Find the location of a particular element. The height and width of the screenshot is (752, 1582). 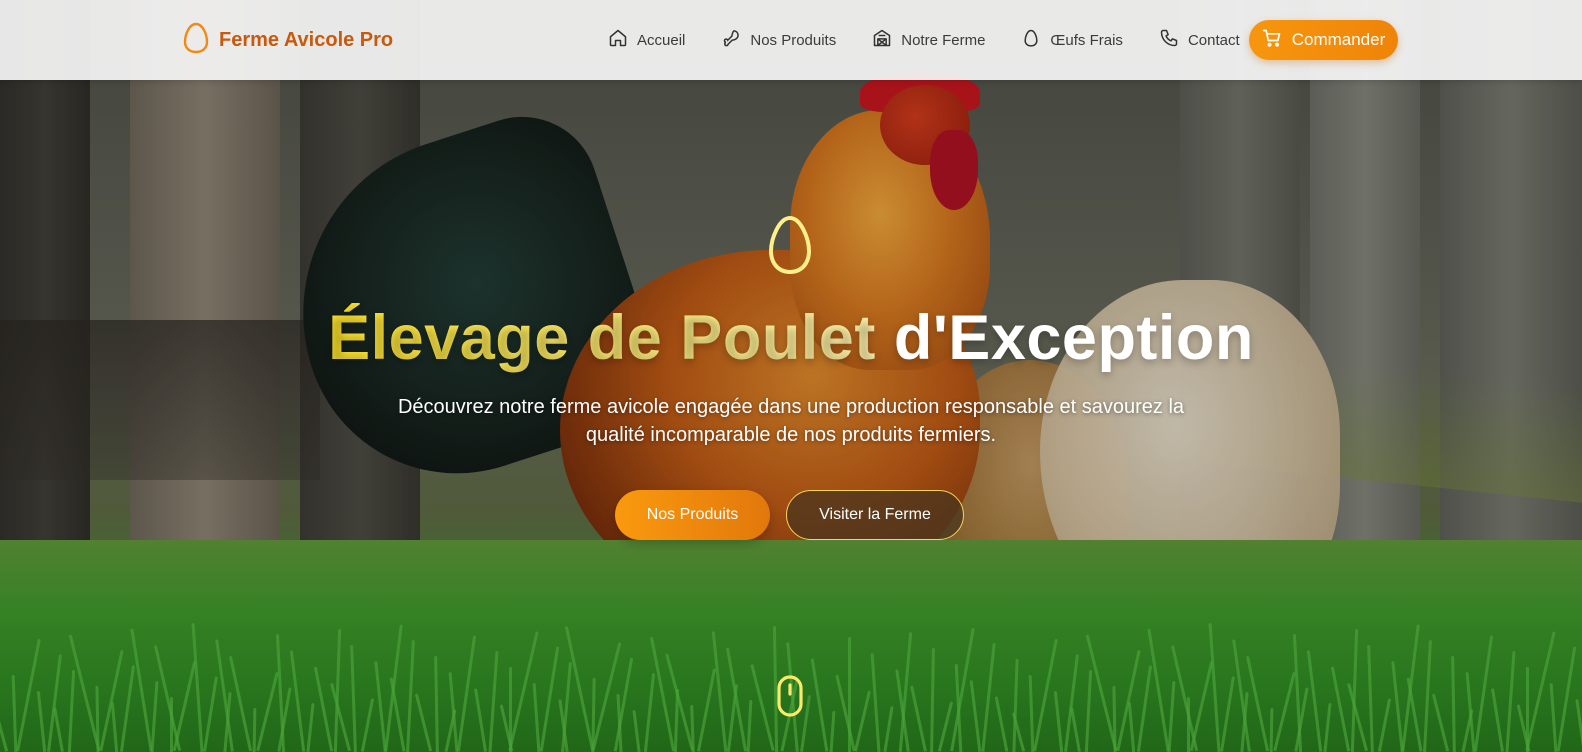

brand-name: Ferme Avicole Pro is located at coordinates (306, 40).